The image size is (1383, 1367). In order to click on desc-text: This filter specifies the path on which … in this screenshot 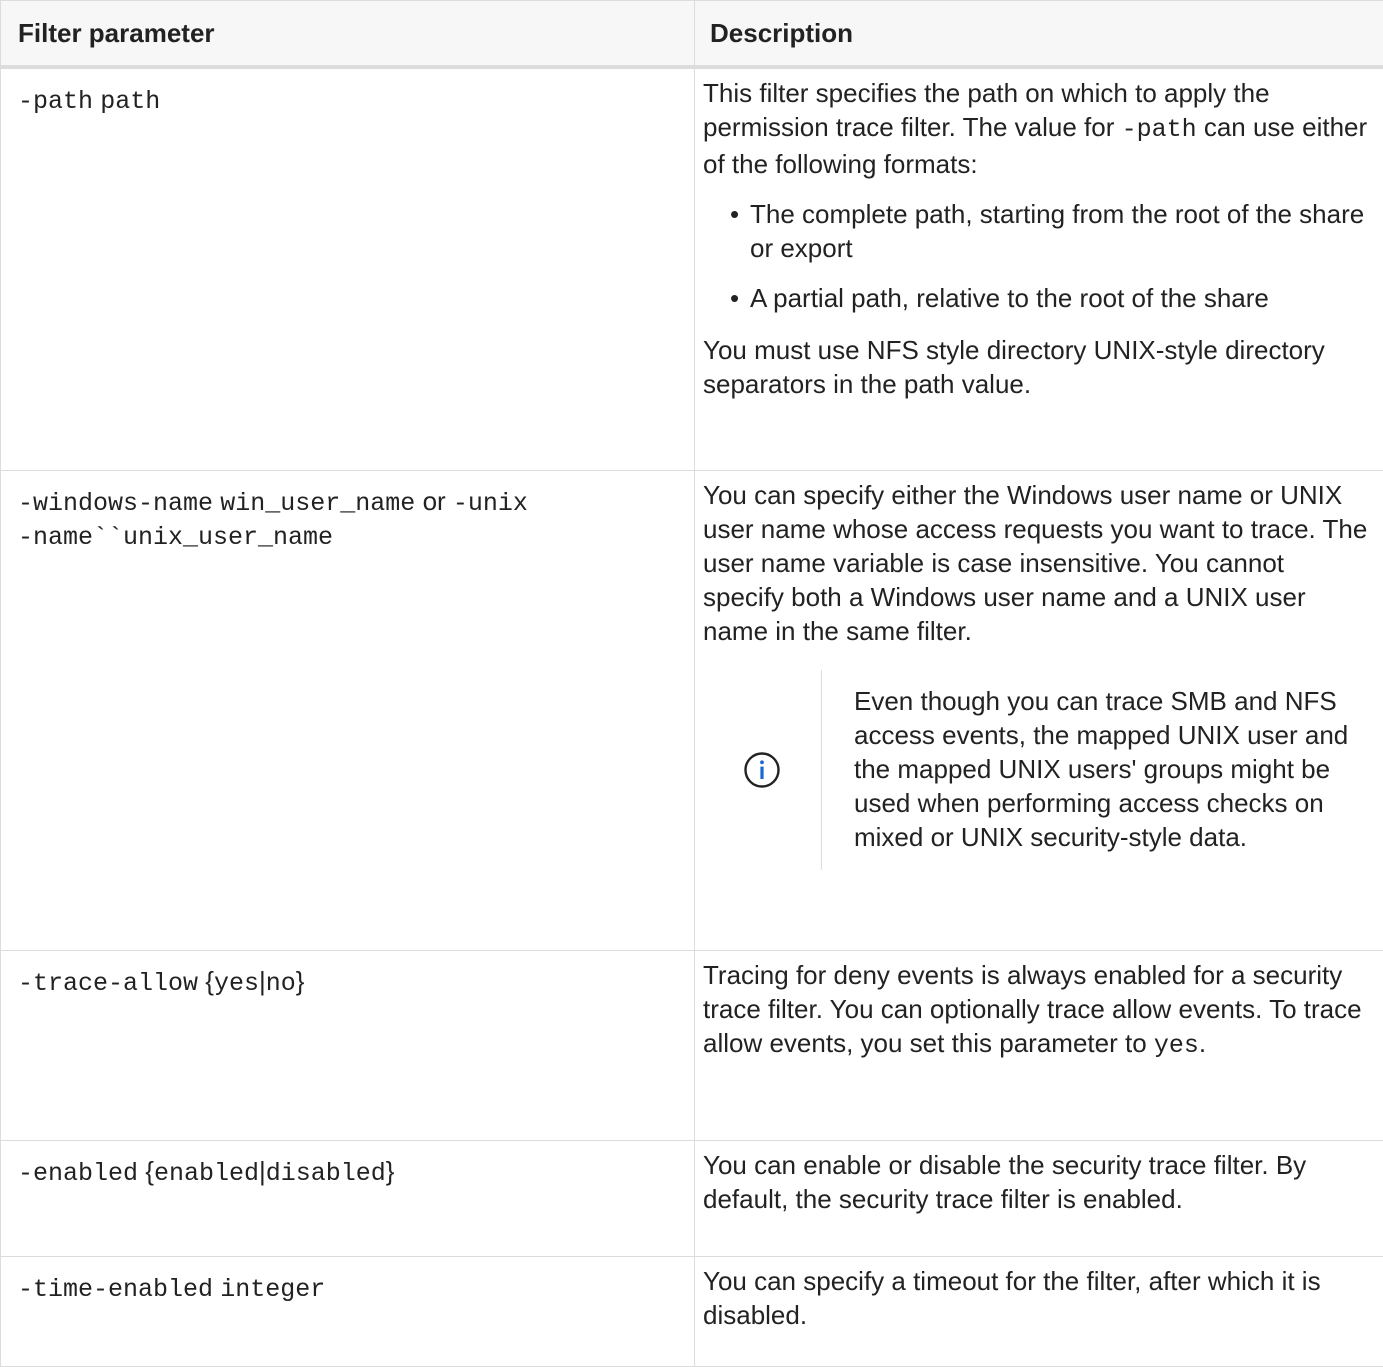, I will do `click(1037, 128)`.